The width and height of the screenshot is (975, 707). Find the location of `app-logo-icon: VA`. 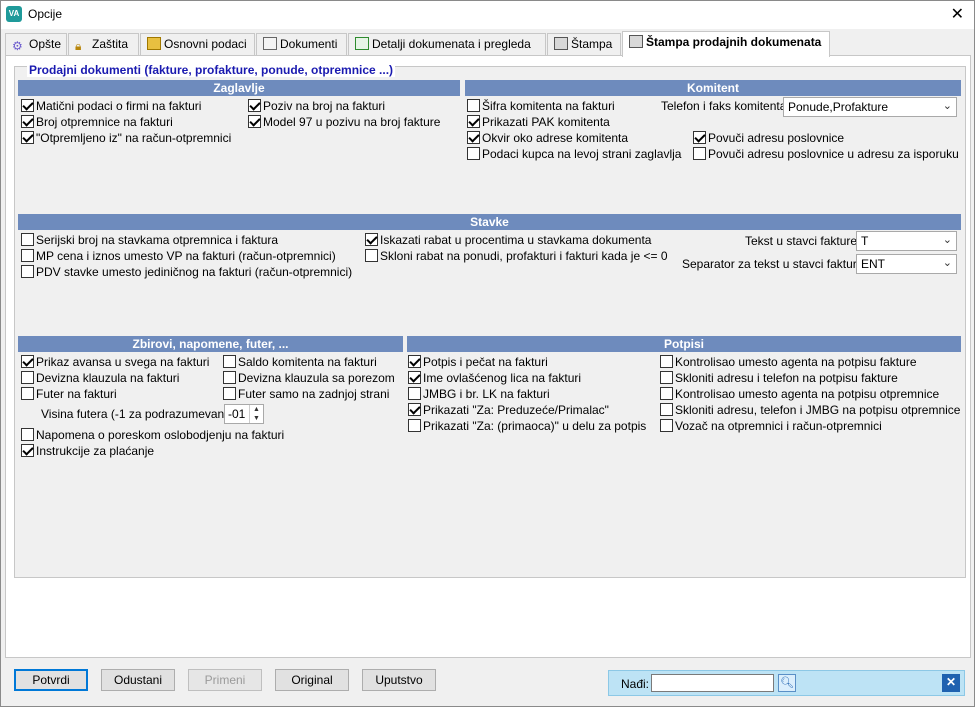

app-logo-icon: VA is located at coordinates (14, 14).